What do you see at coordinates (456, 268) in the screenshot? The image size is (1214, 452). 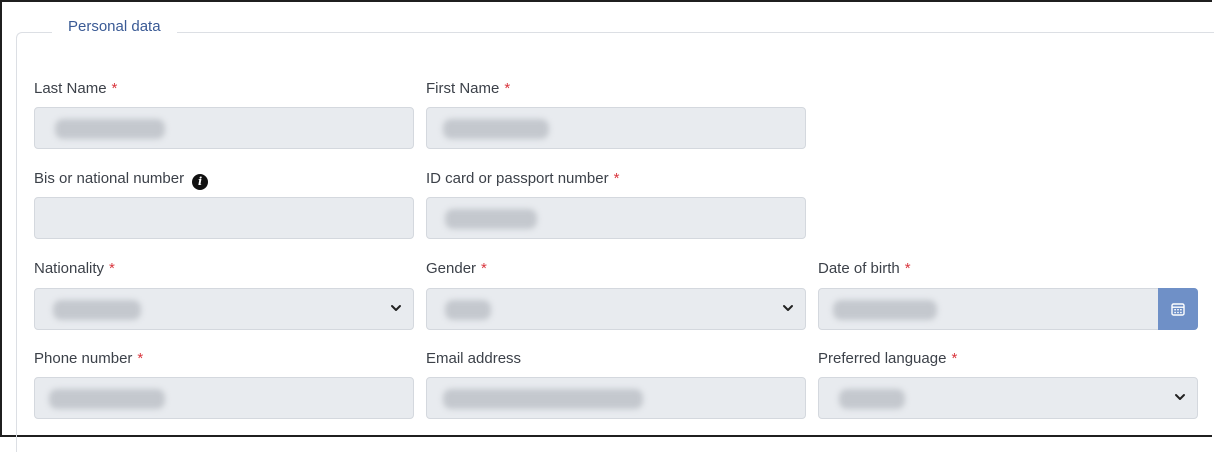 I see `gender-label: Gender *` at bounding box center [456, 268].